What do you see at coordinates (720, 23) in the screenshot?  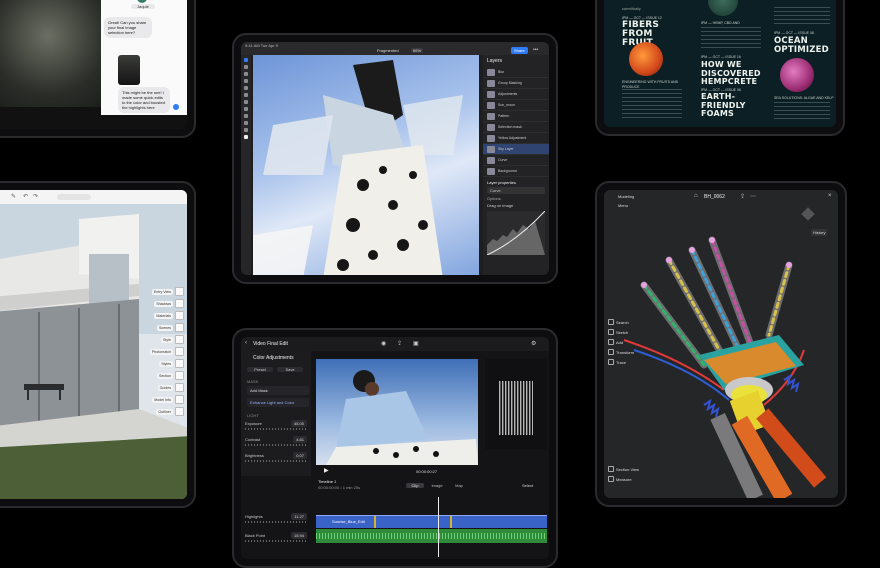 I see `col2-meta-top: IPM — HEMP, CBD AND` at bounding box center [720, 23].